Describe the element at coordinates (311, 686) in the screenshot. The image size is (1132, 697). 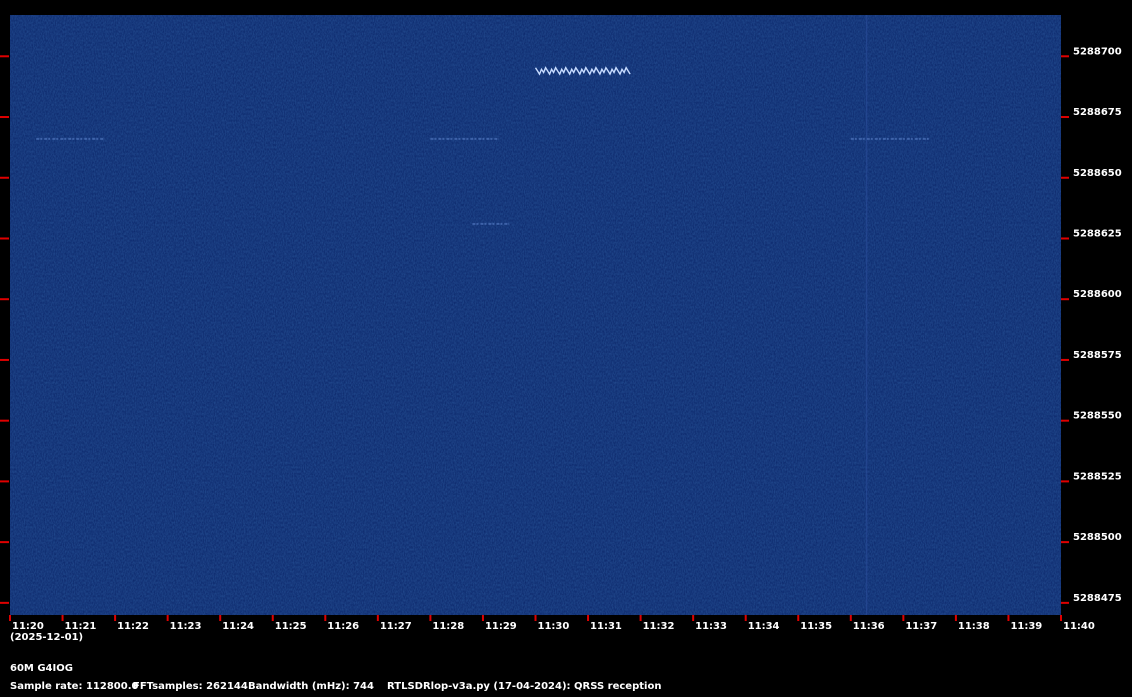
I see `bandwidth-label: Bandwidth (mHz): 744` at that location.